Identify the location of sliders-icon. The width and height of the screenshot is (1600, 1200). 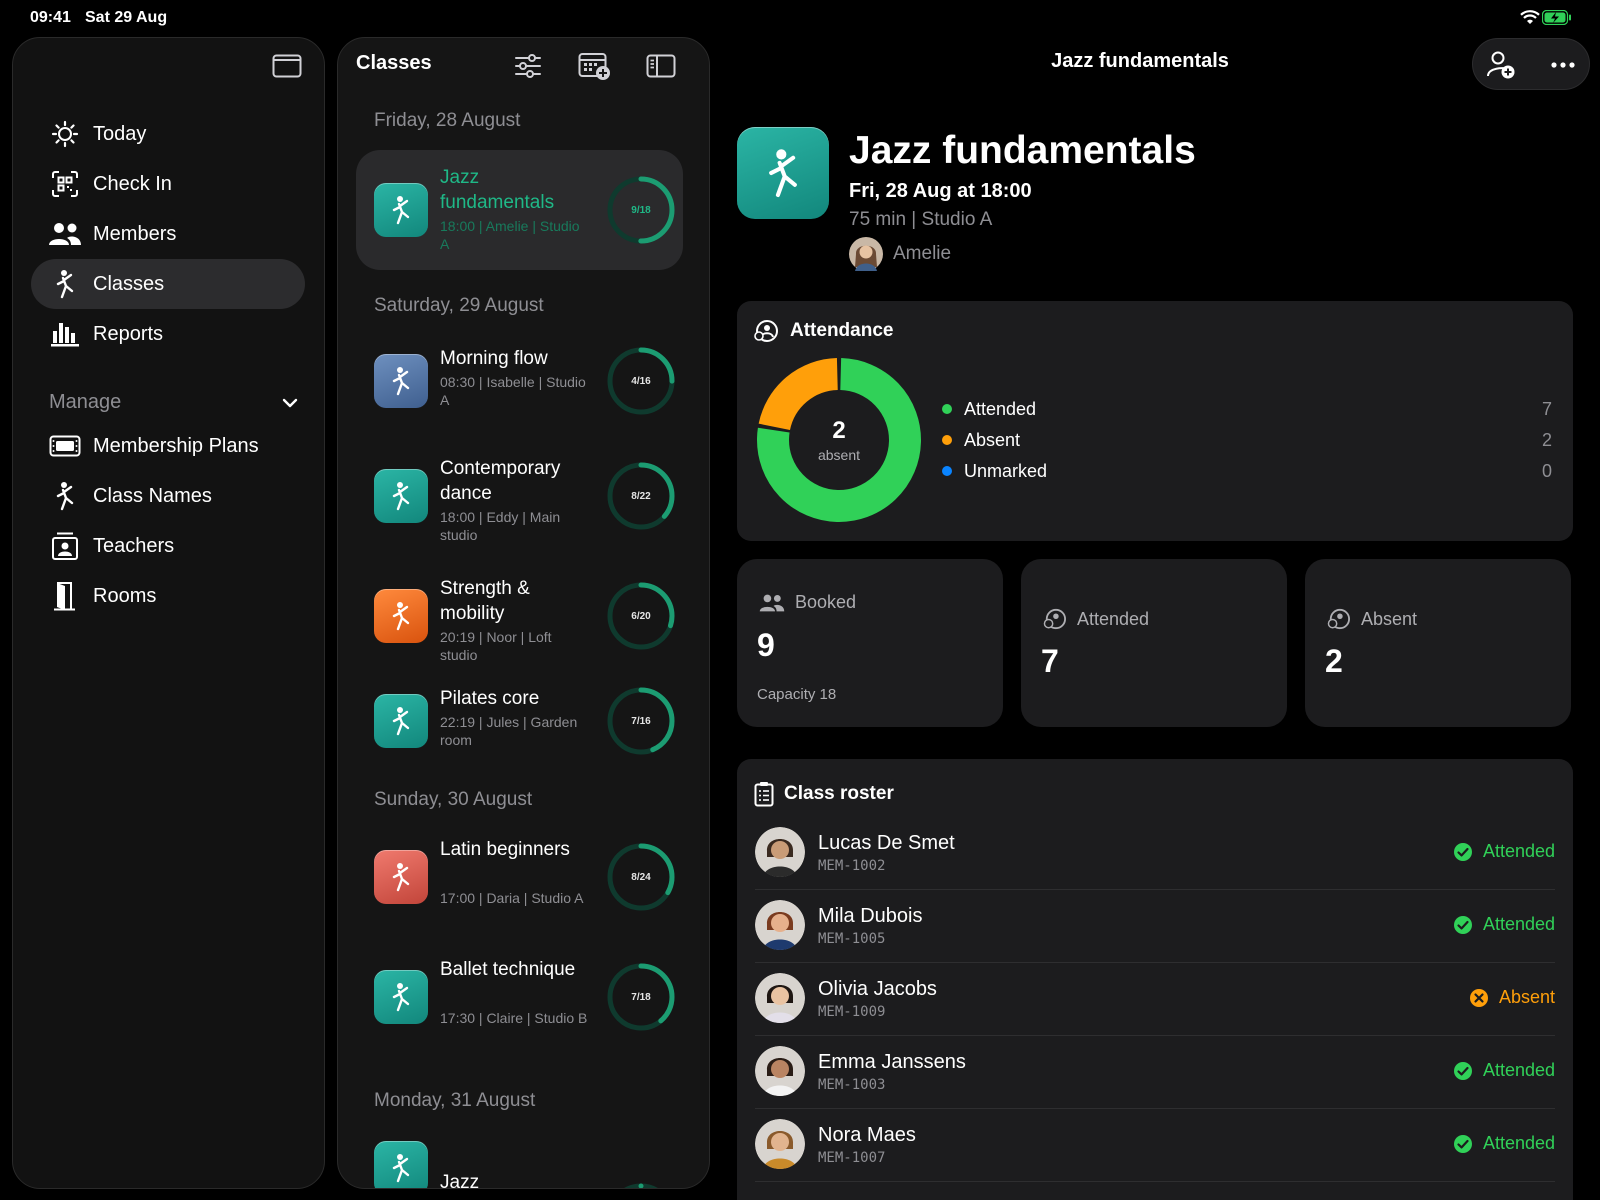
(528, 66).